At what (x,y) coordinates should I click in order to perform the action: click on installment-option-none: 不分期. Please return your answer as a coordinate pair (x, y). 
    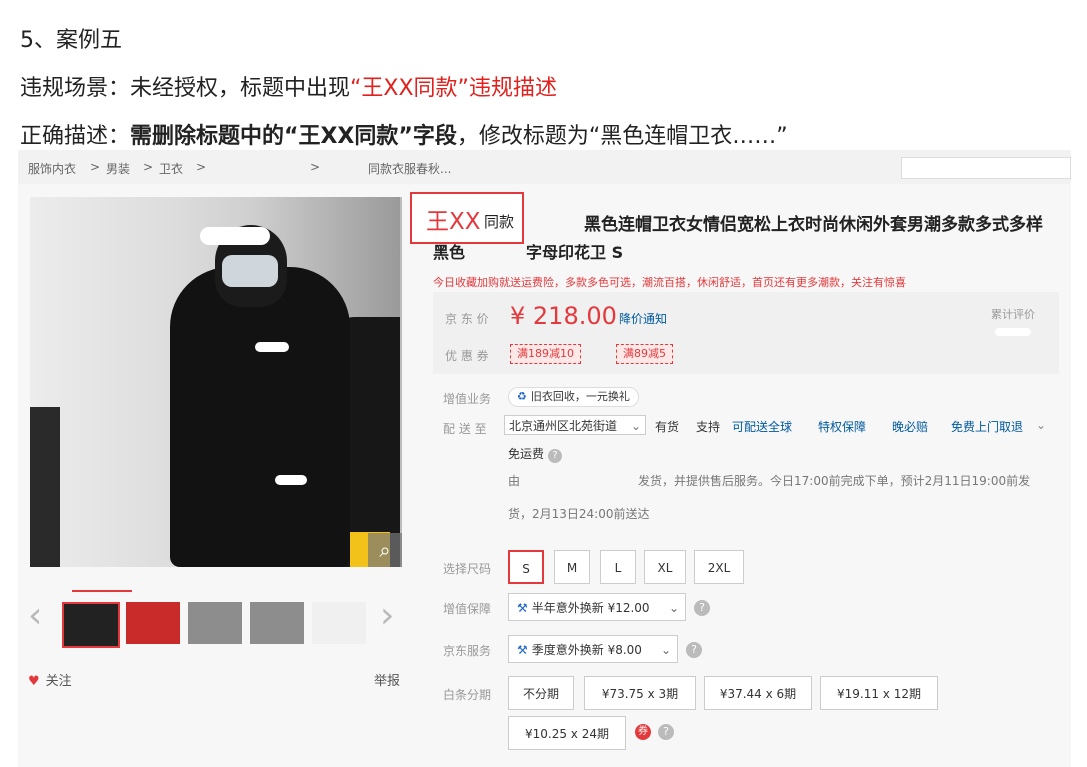
    Looking at the image, I should click on (541, 693).